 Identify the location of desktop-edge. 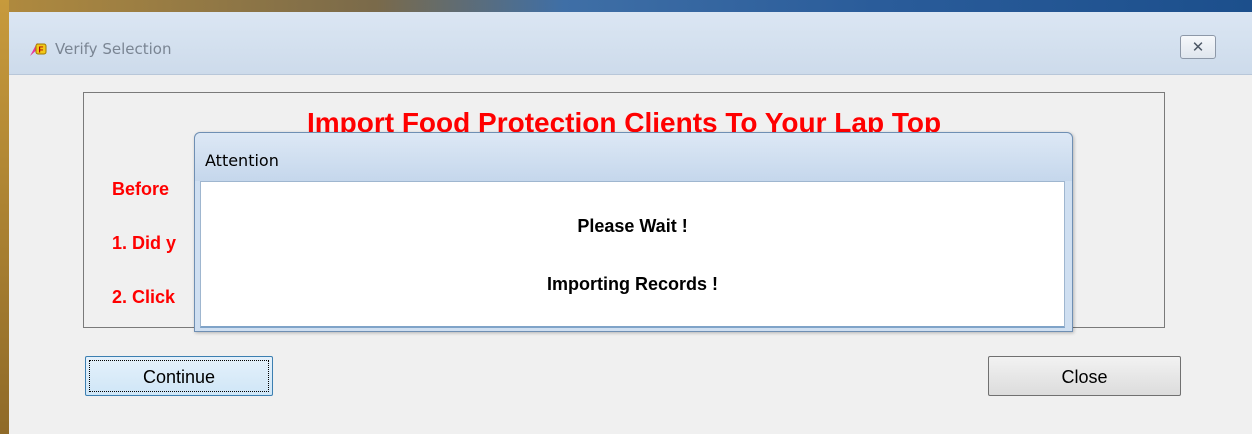
(4, 217).